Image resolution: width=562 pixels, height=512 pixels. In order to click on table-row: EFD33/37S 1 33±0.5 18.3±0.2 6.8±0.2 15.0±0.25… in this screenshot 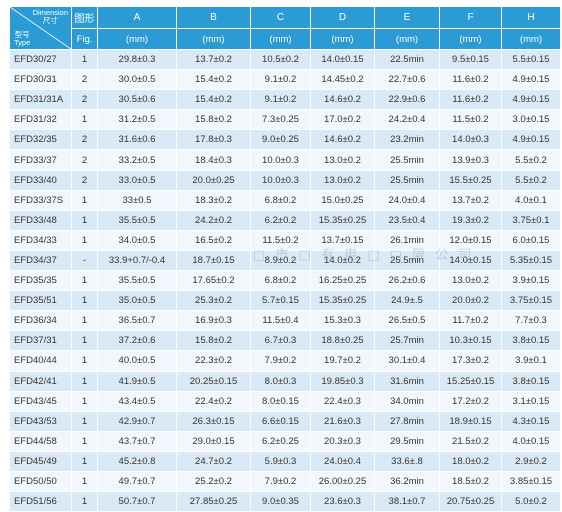, I will do `click(285, 200)`.